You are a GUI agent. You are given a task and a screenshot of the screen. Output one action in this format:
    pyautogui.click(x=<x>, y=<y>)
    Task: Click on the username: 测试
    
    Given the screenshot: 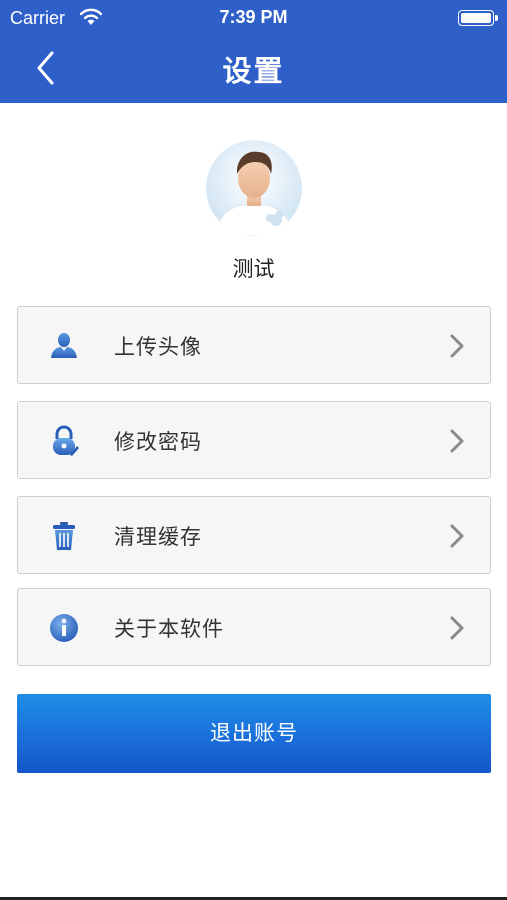 What is the action you would take?
    pyautogui.click(x=253, y=269)
    